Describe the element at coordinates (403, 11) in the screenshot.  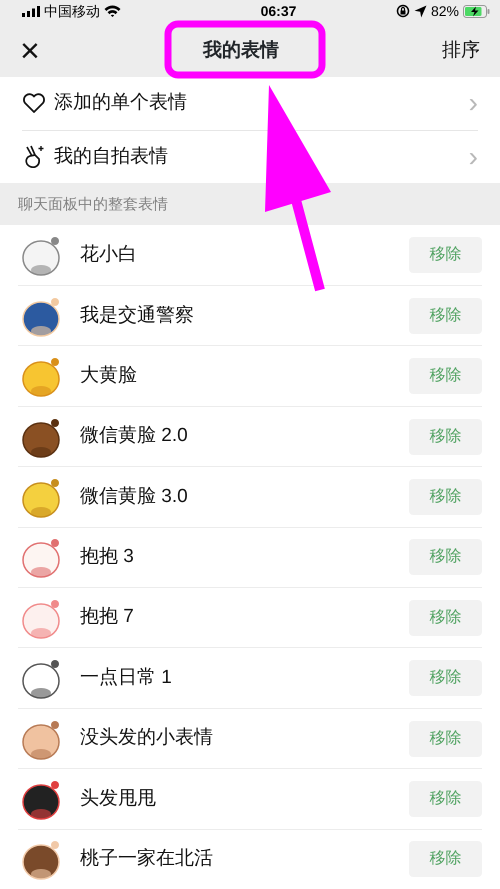
I see `rotation-lock-icon` at that location.